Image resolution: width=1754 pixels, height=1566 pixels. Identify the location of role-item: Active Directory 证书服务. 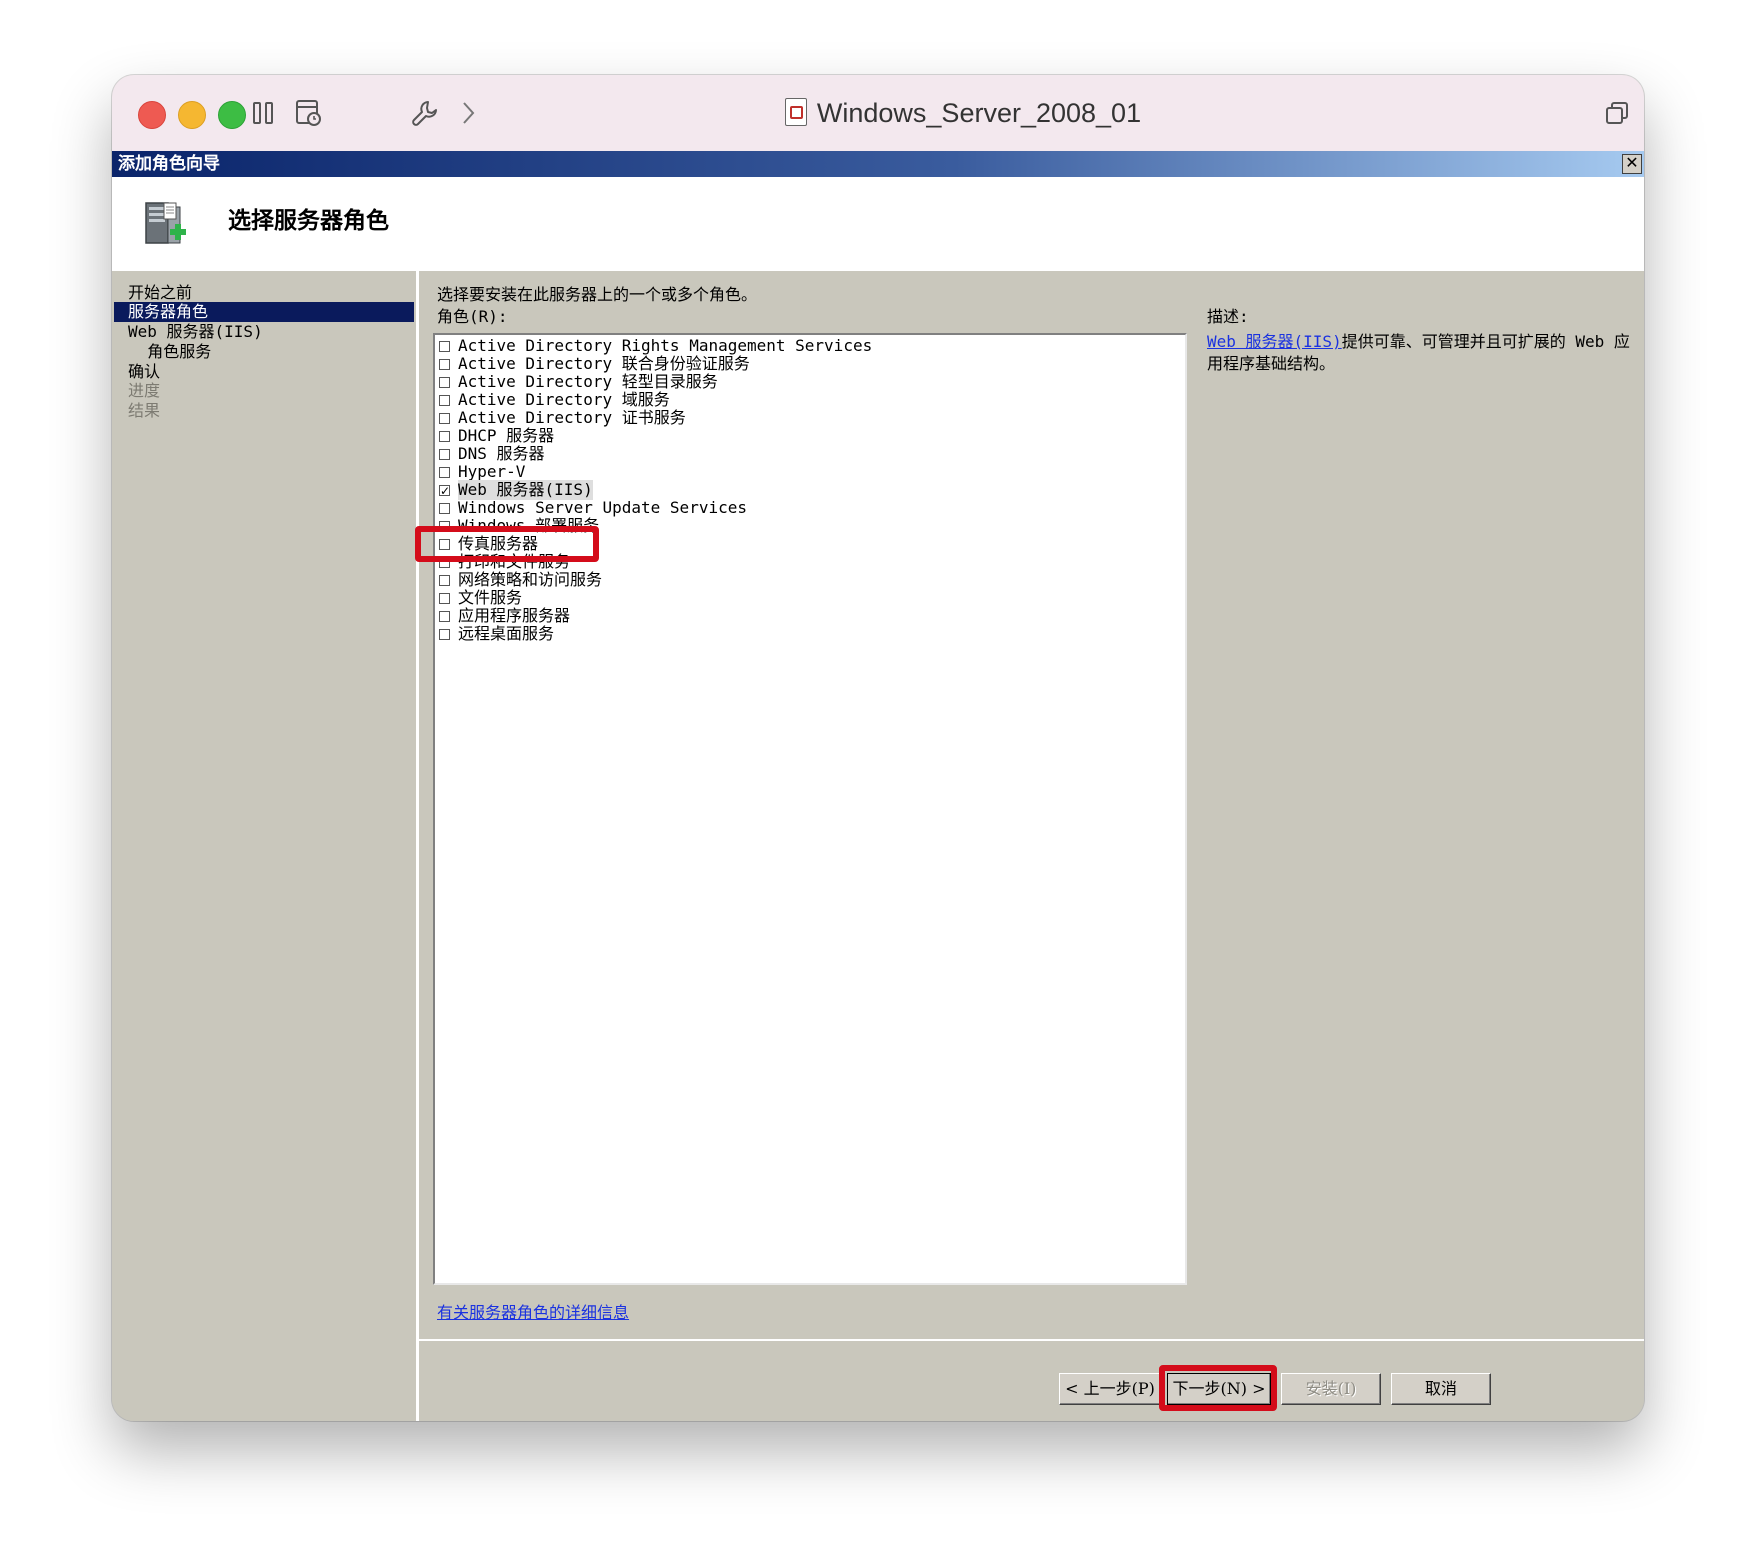
(562, 418).